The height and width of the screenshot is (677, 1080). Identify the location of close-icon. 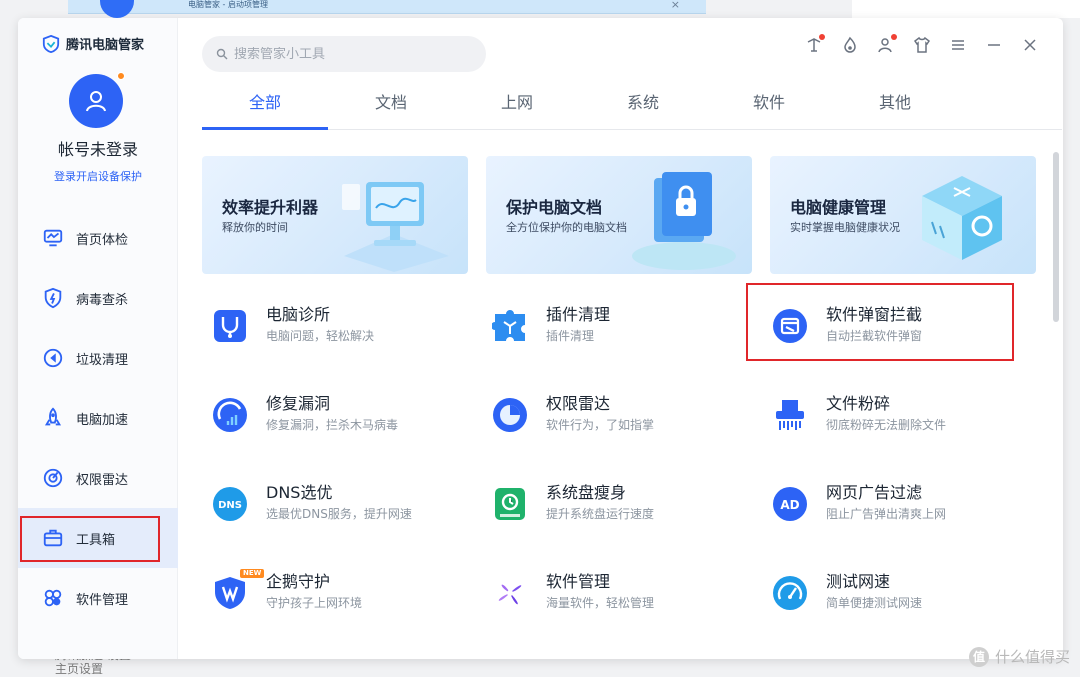
(1030, 45).